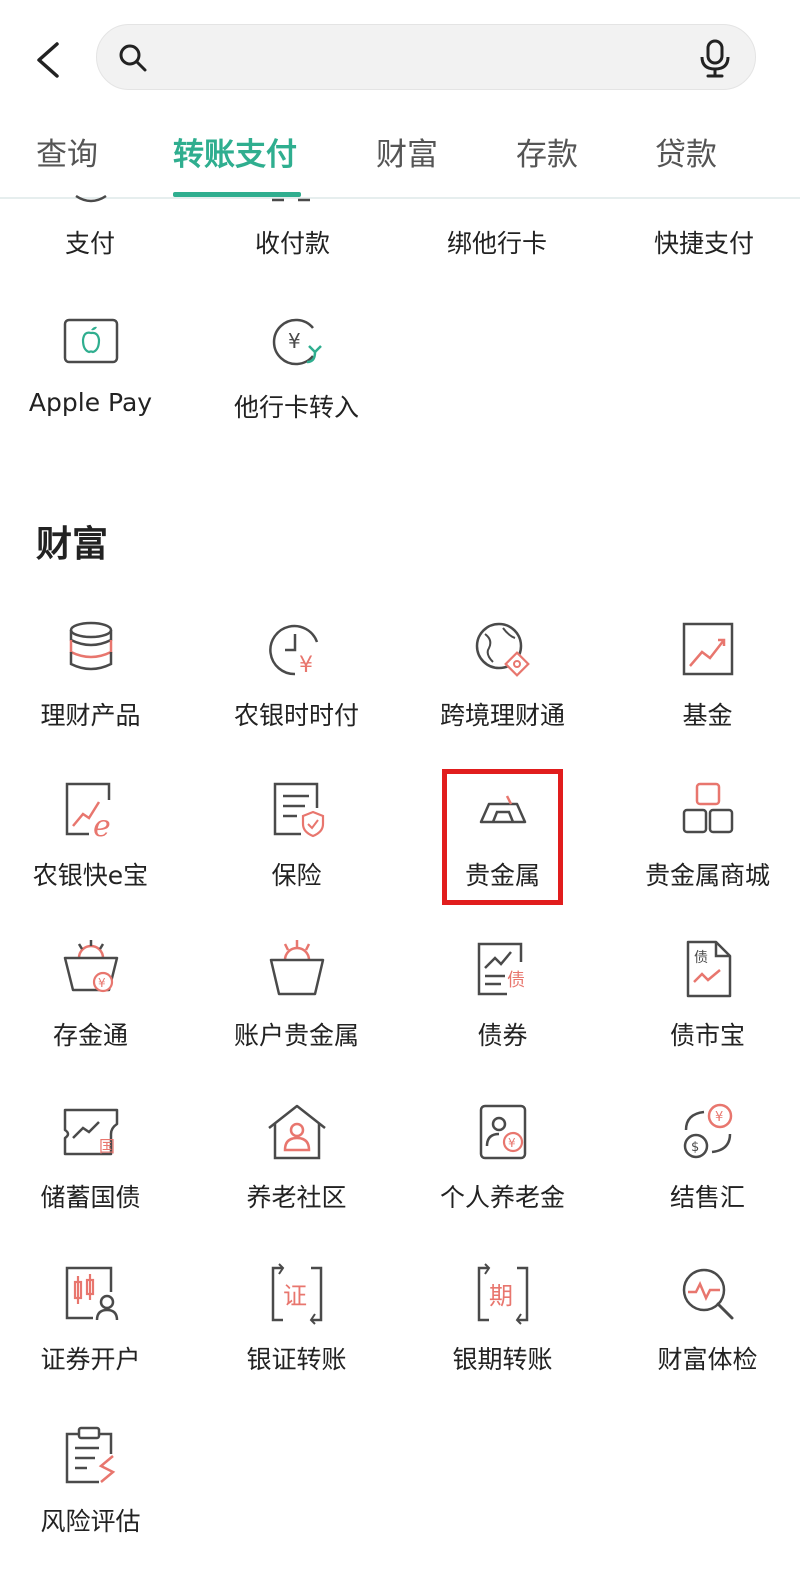  I want to click on category-tabs: 查询 转账支付 财富 存款 贷款, so click(400, 157).